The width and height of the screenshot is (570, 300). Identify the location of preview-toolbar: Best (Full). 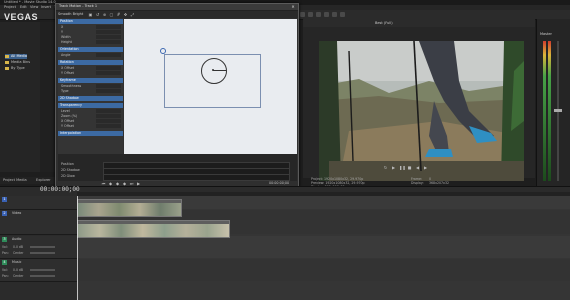
(419, 23).